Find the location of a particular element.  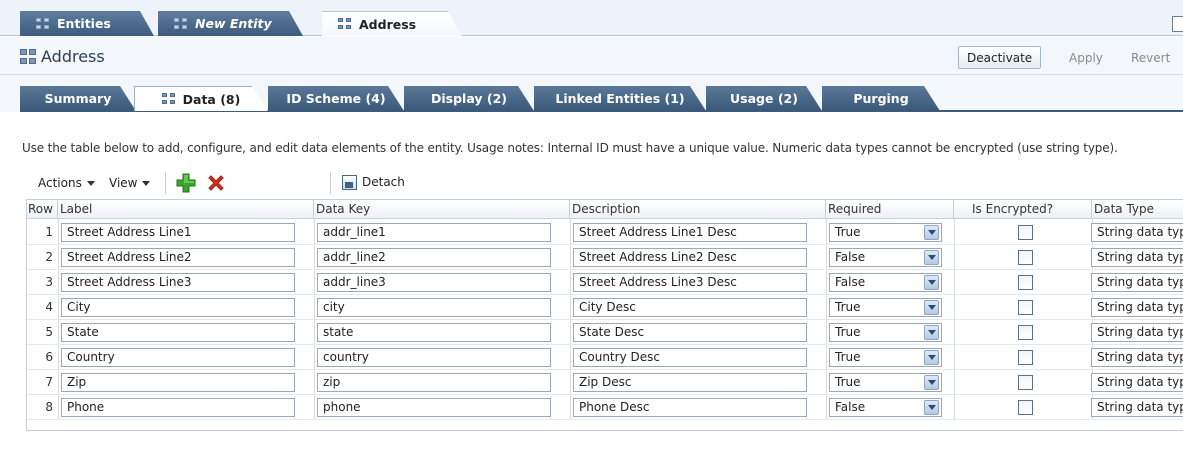

tab-label: Linked Entities (1) is located at coordinates (620, 98).